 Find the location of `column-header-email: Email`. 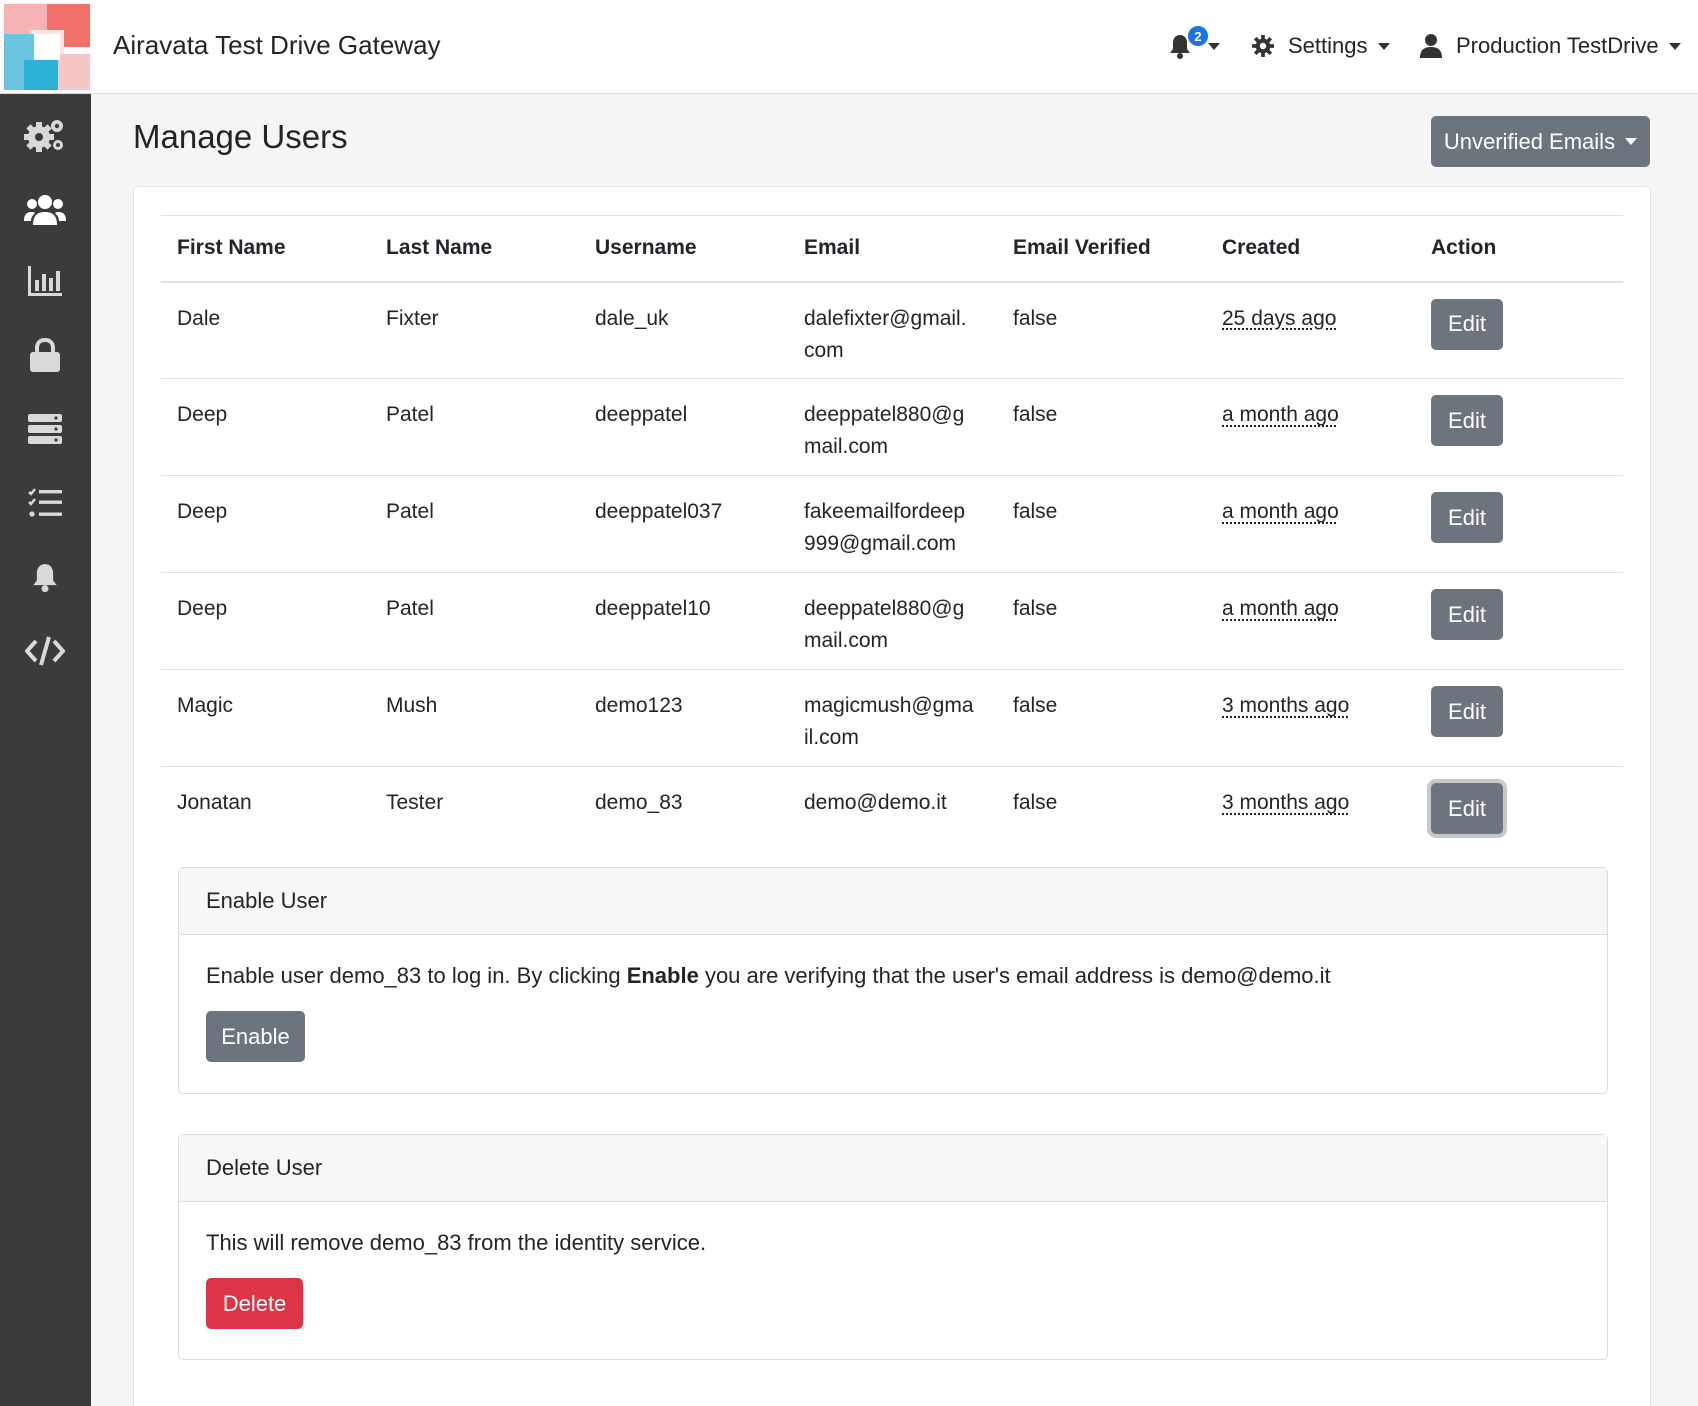

column-header-email: Email is located at coordinates (892, 249).